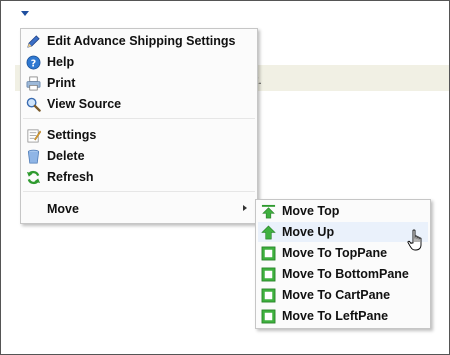 This screenshot has height=355, width=450. I want to click on menu-item-settings: Settings, so click(139, 135).